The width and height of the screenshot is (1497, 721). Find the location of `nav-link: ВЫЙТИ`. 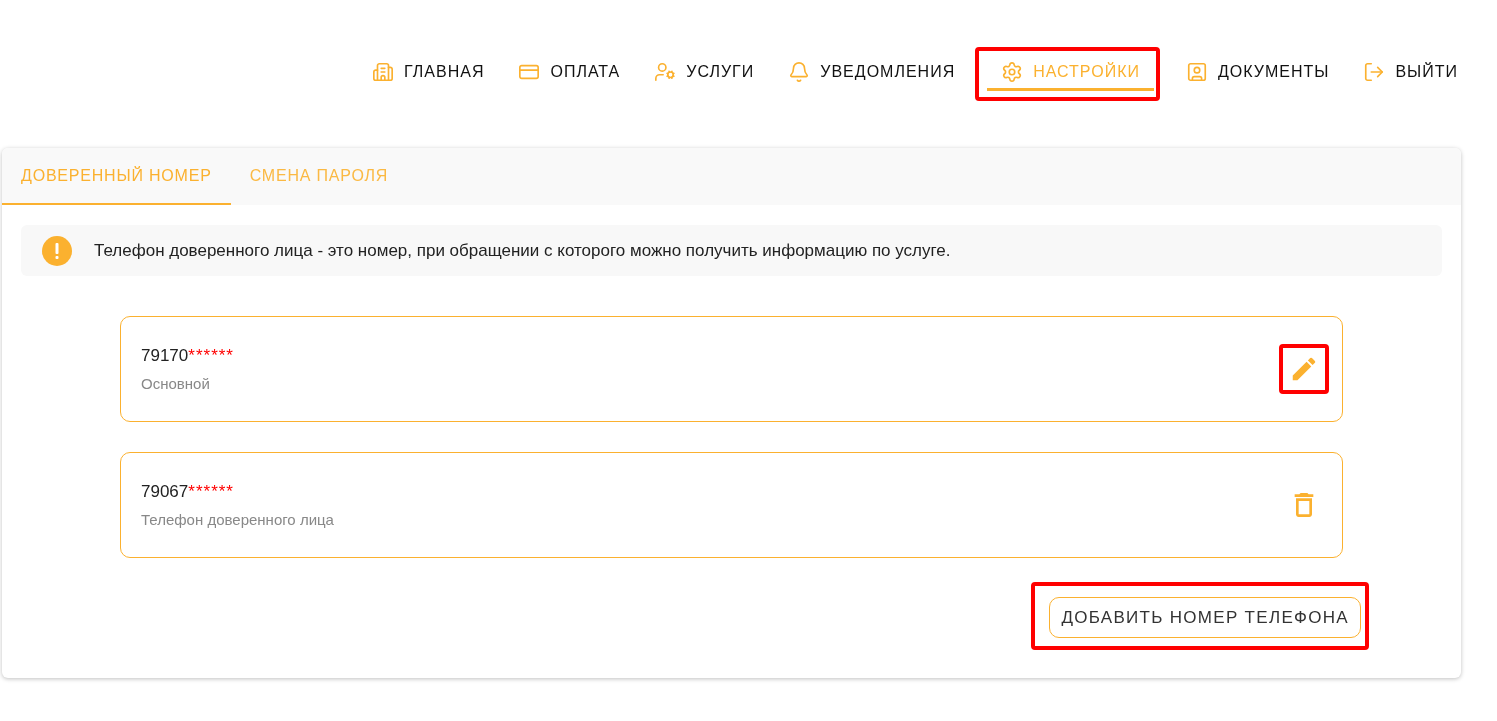

nav-link: ВЫЙТИ is located at coordinates (1410, 72).